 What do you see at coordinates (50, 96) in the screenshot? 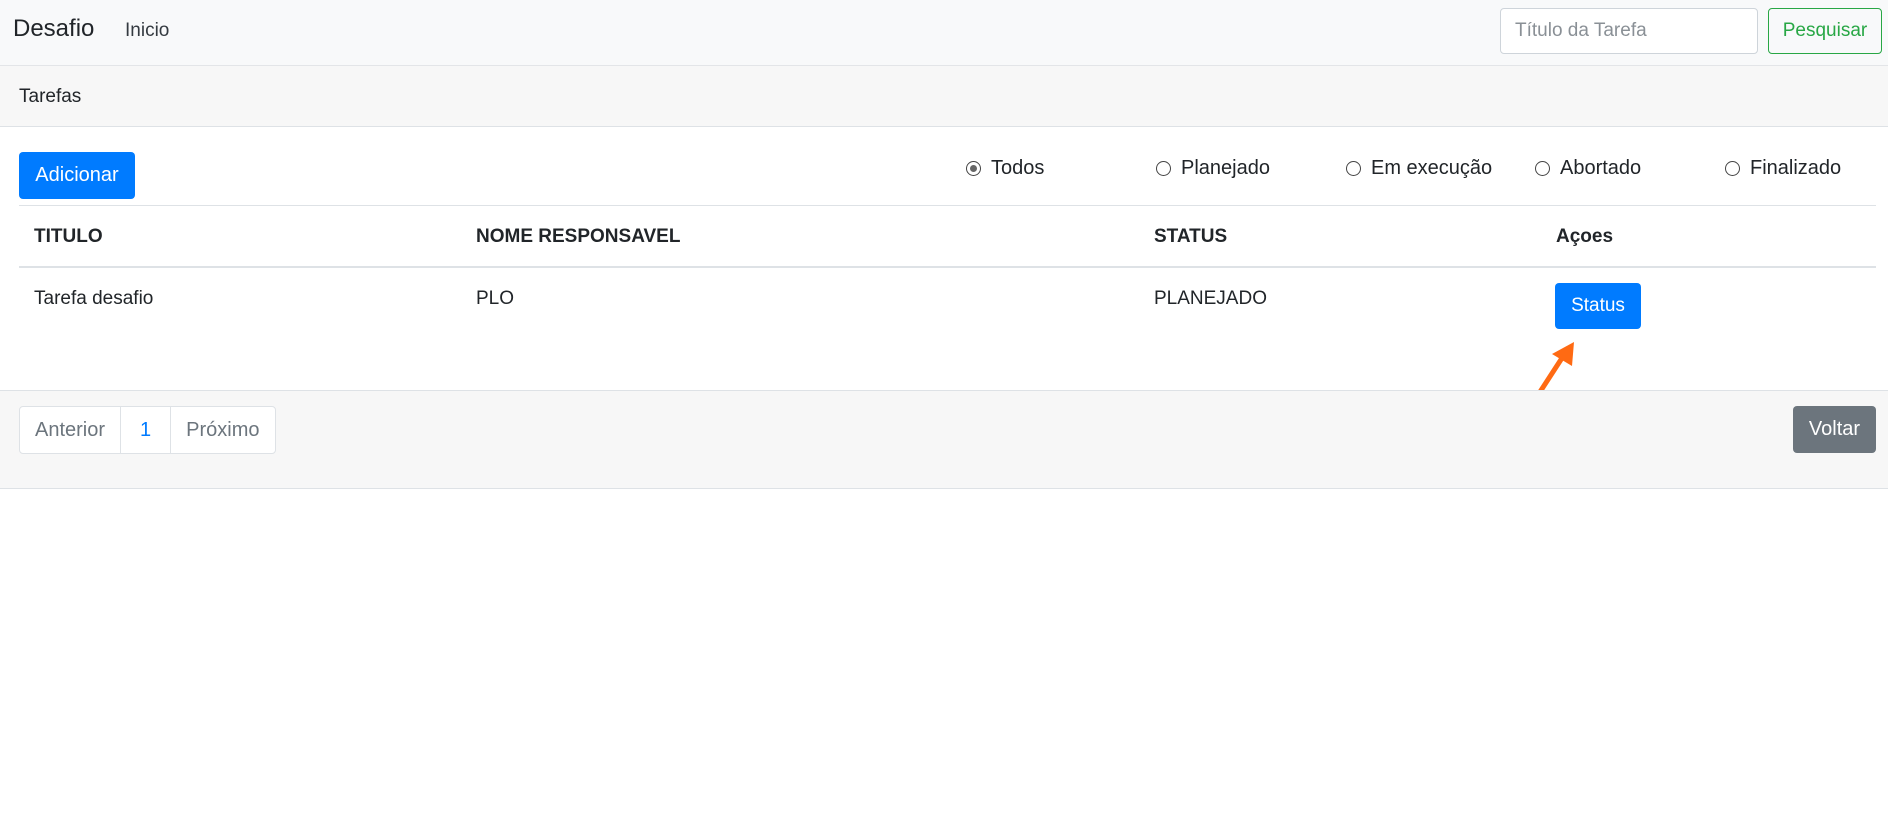
I see `card-title: Tarefas` at bounding box center [50, 96].